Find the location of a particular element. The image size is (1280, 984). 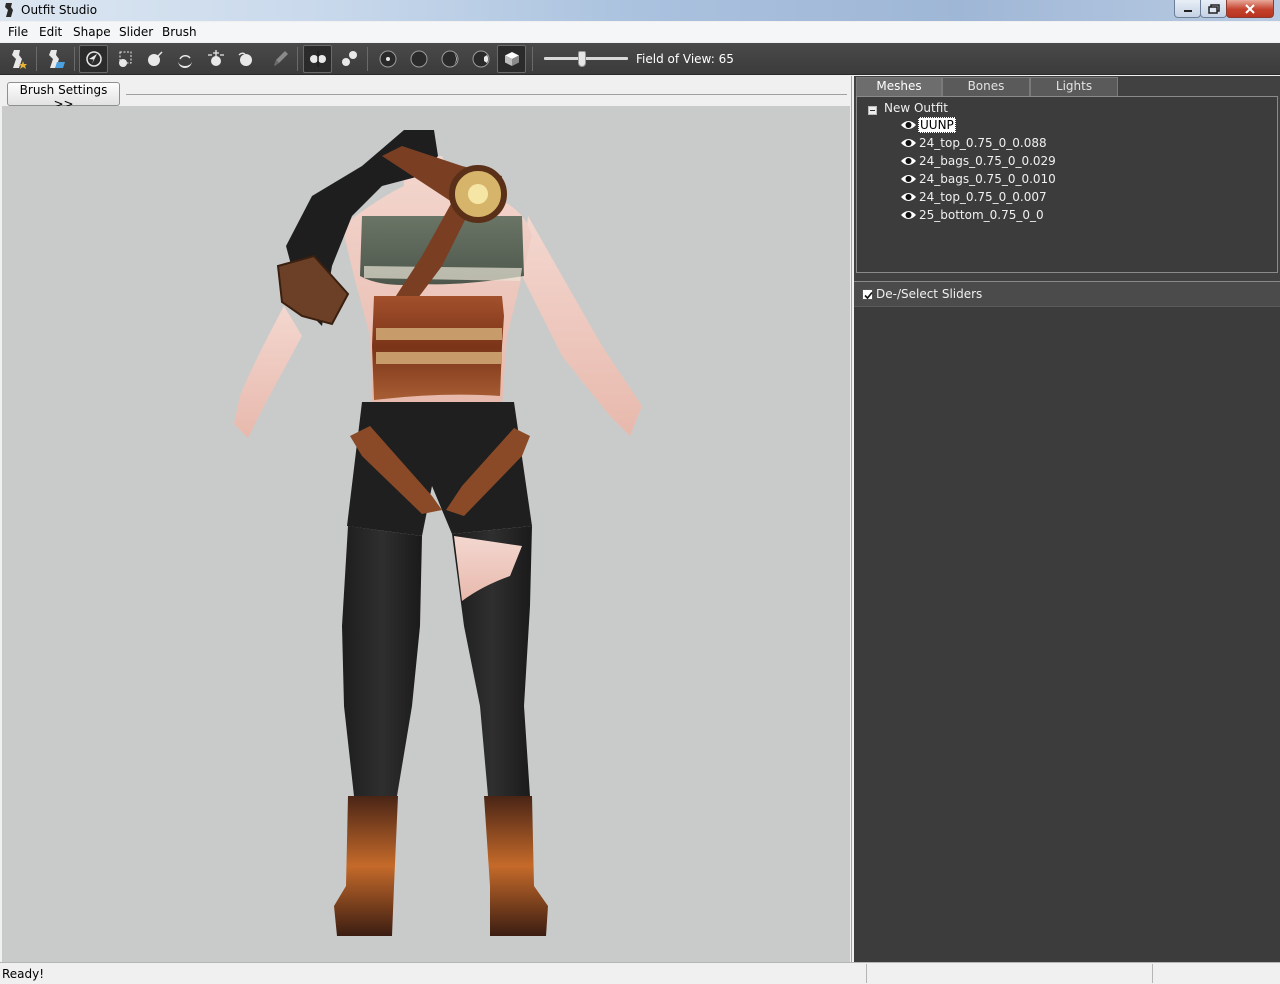

menu-shape: Shape is located at coordinates (92, 32).